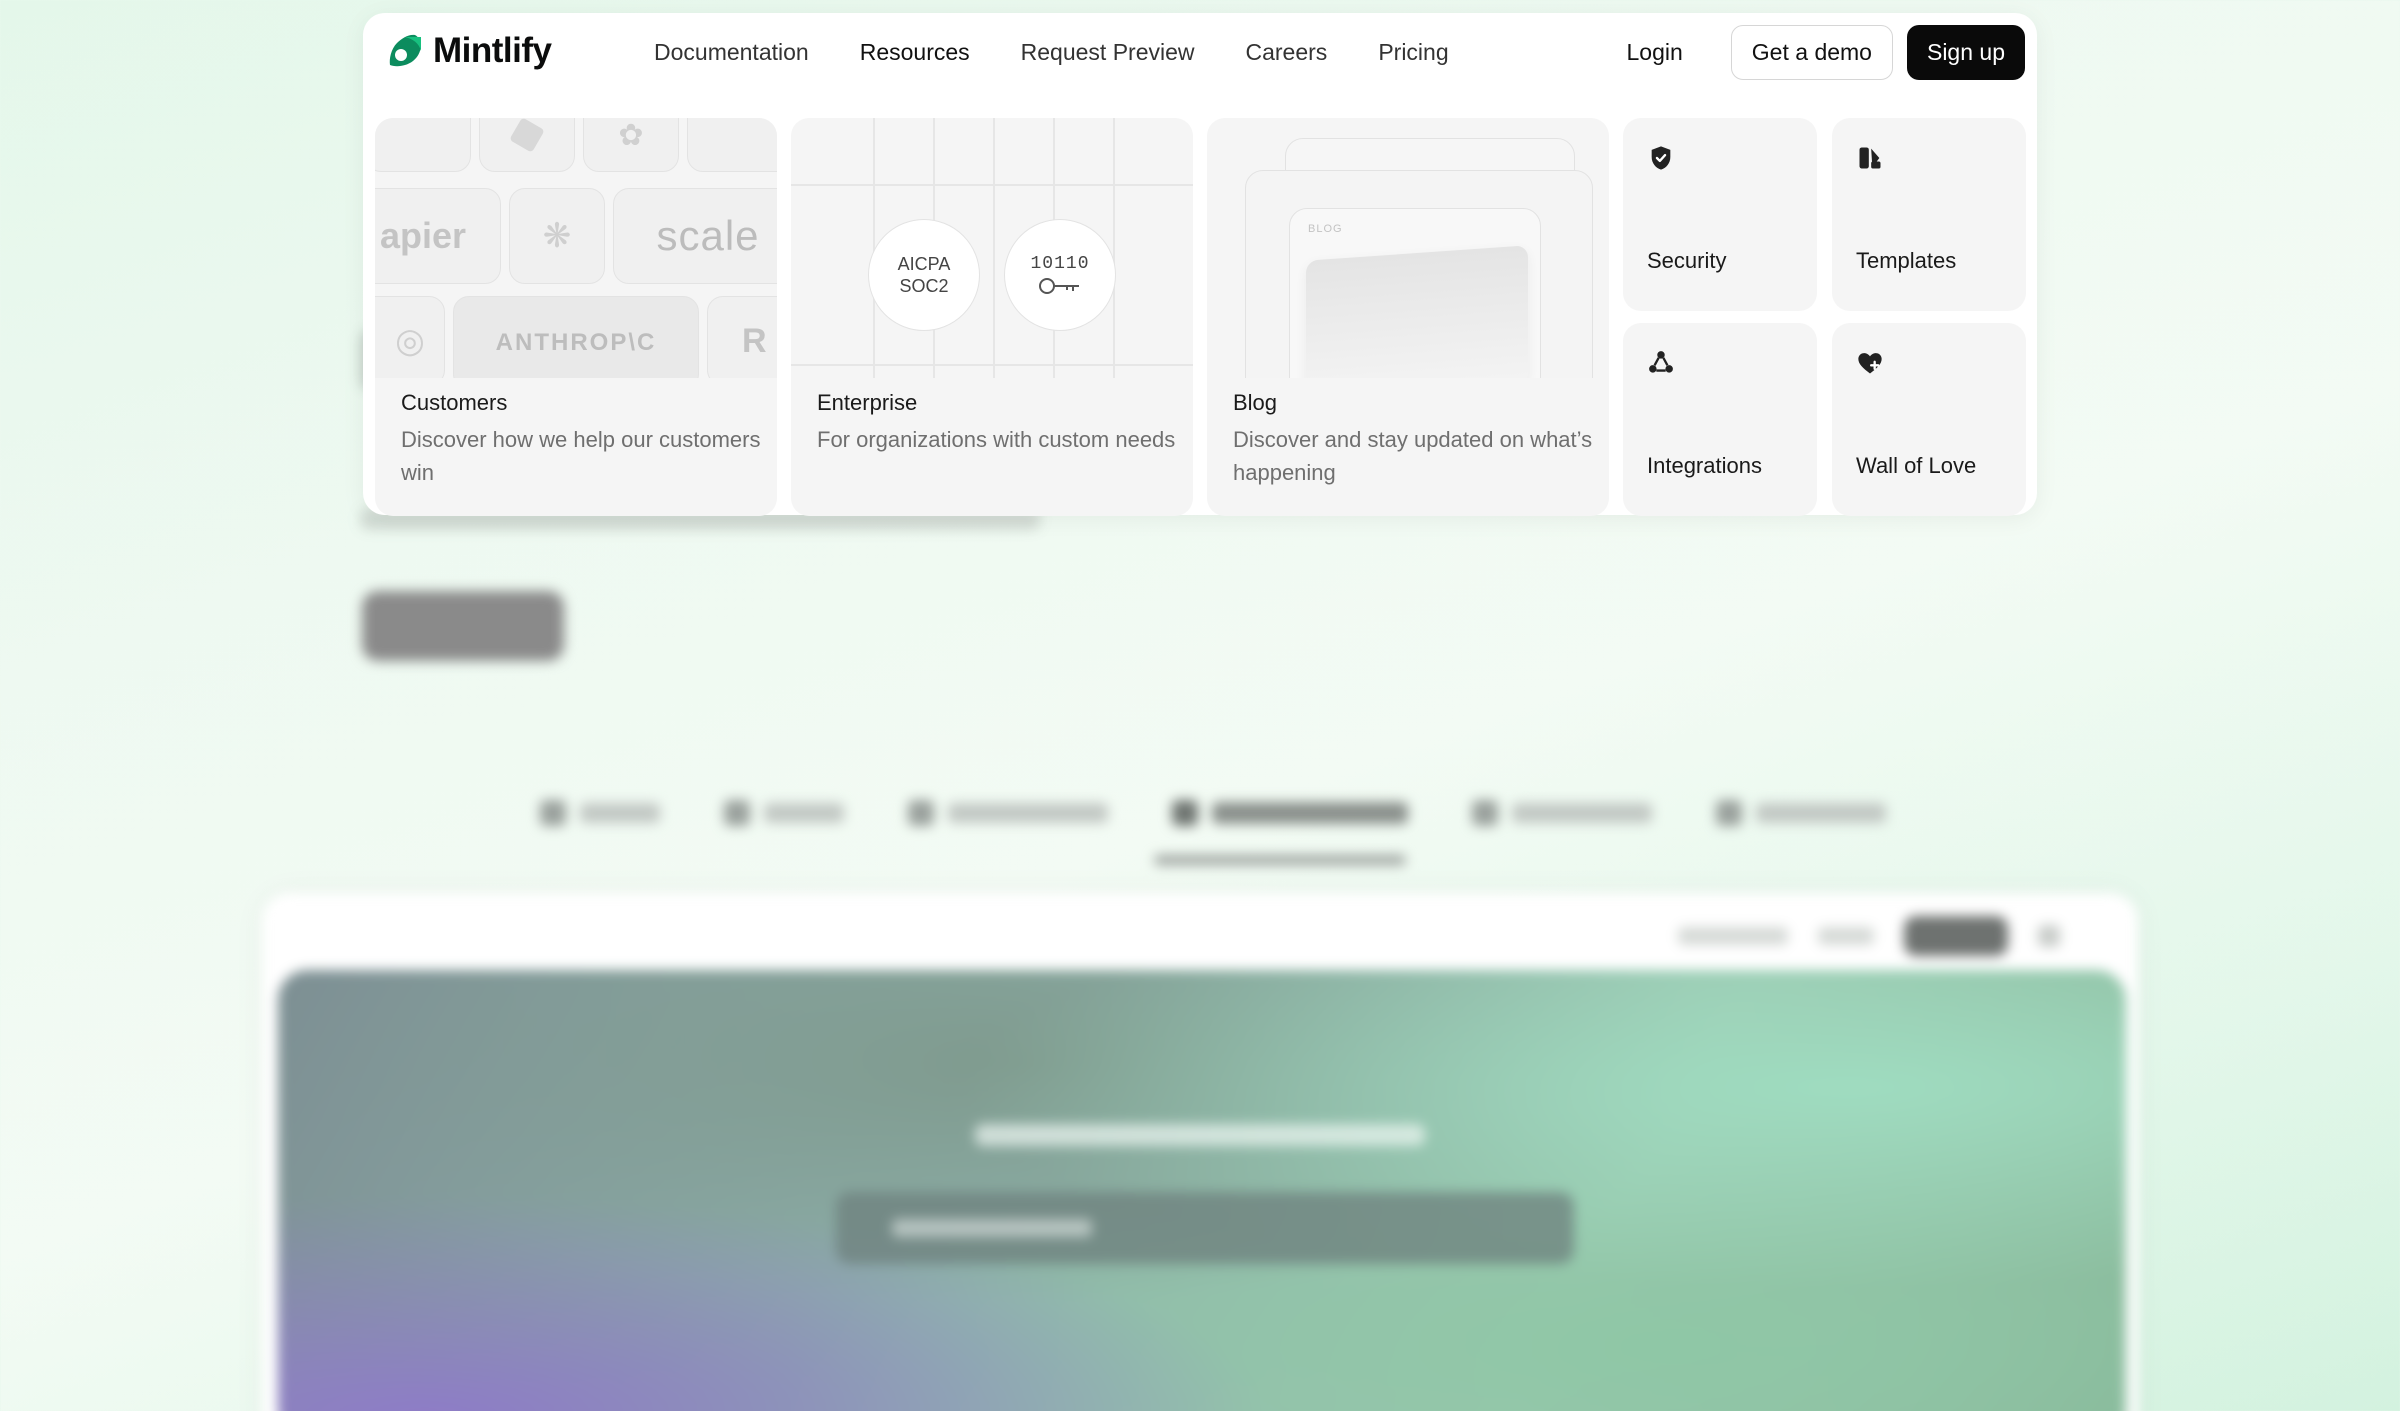 Image resolution: width=2400 pixels, height=1411 pixels. I want to click on ring-logo-tile: ◎, so click(410, 337).